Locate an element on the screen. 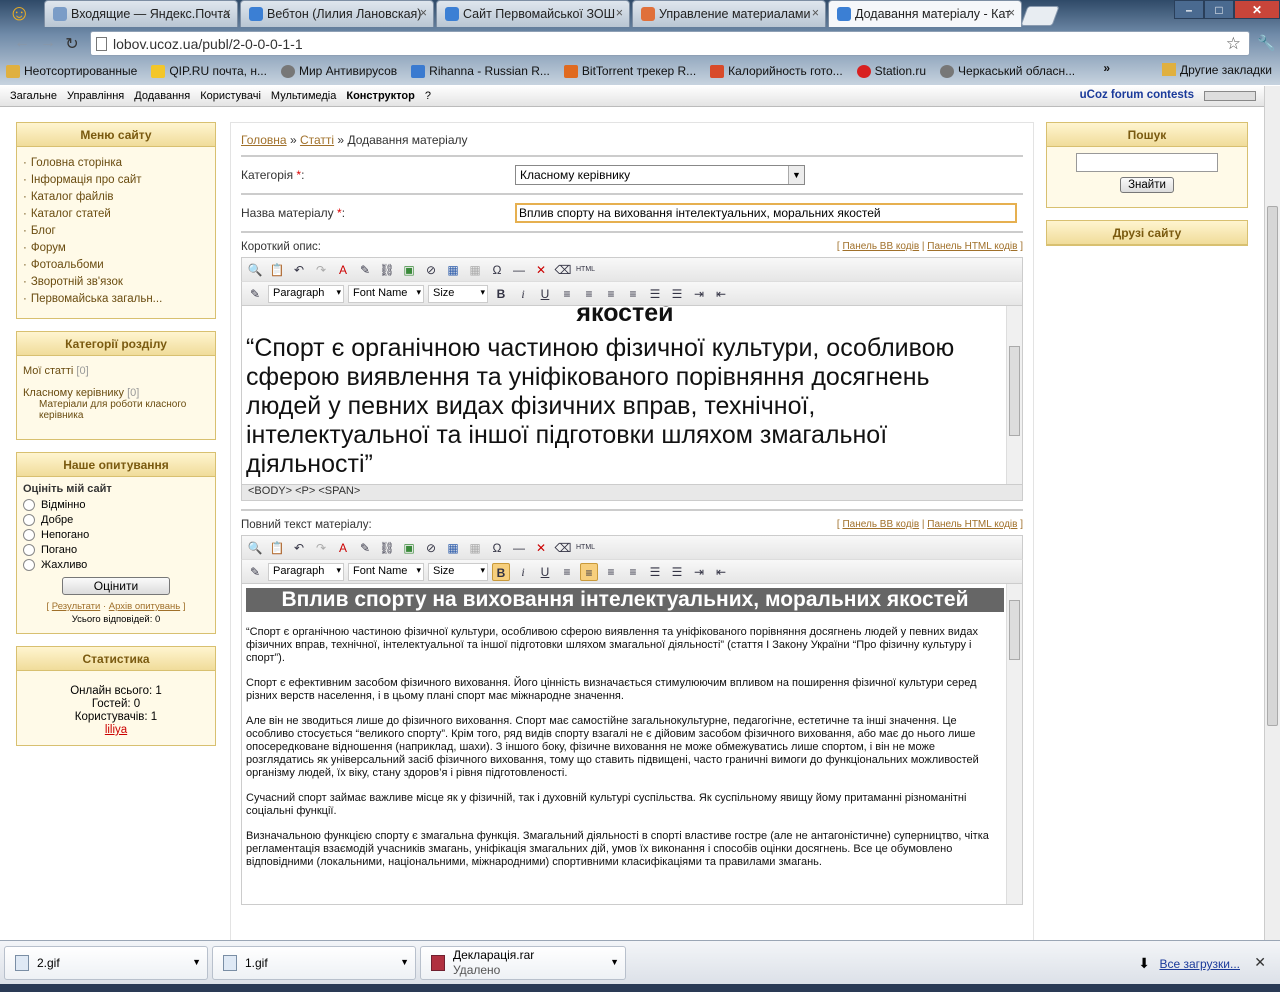 The image size is (1280, 992). download-item: Декларація.rar Удалено ▼ is located at coordinates (523, 963).